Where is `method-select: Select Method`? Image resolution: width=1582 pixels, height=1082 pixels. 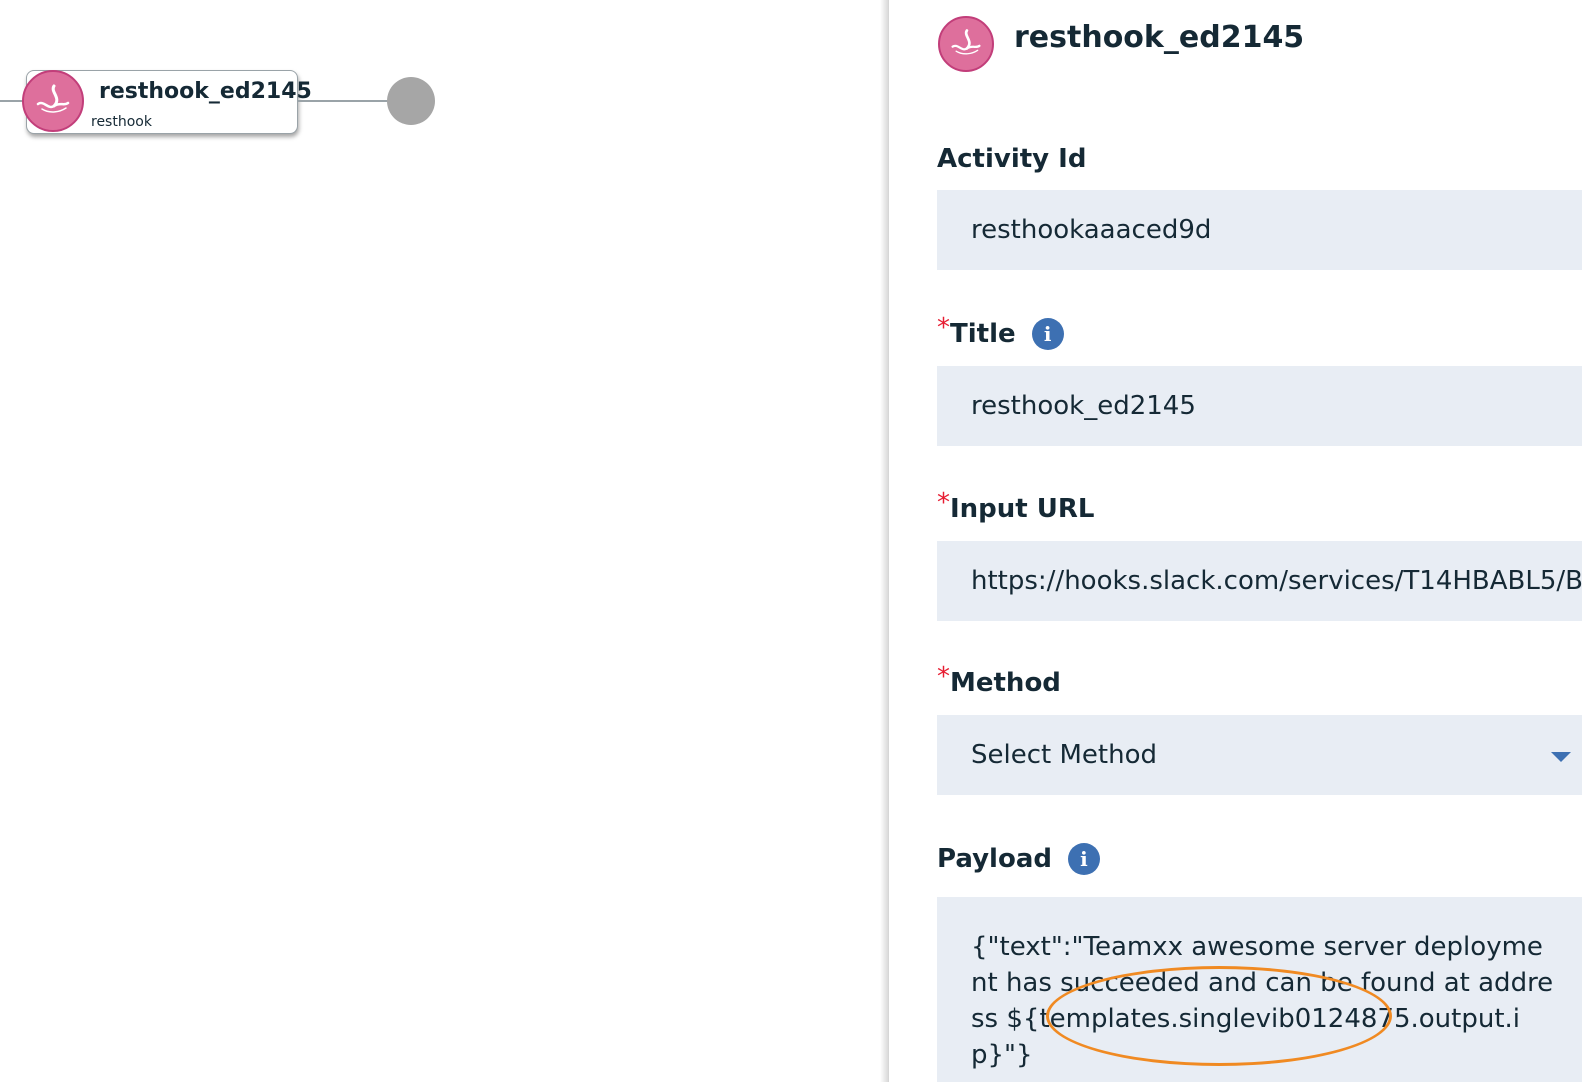
method-select: Select Method is located at coordinates (1259, 755).